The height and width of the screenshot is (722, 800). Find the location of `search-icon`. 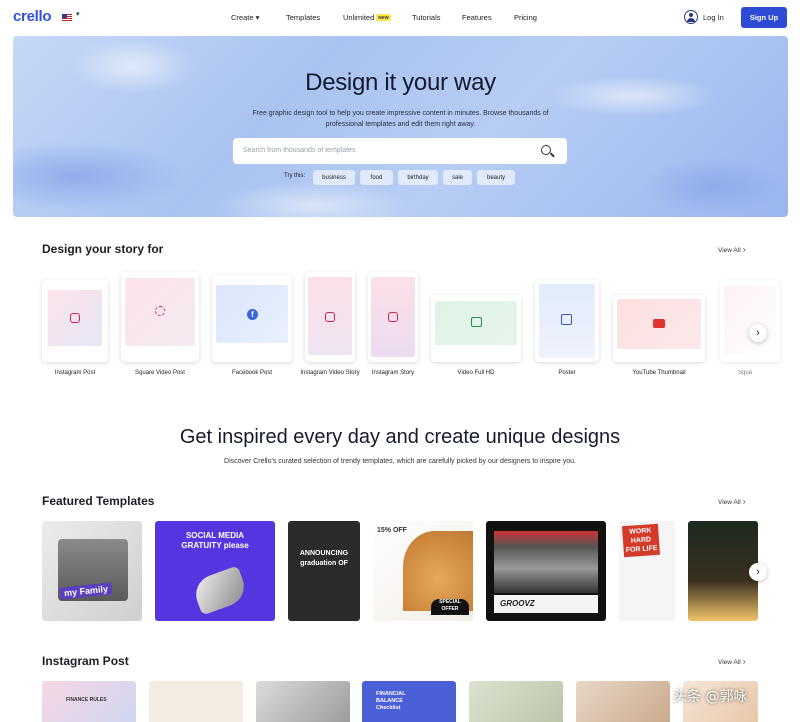

search-icon is located at coordinates (546, 150).